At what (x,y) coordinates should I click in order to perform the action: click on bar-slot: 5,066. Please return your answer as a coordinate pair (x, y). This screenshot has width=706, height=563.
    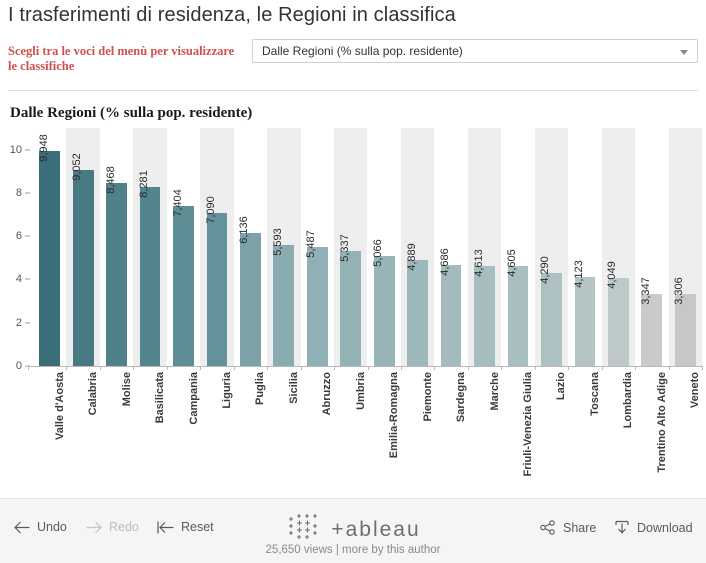
    Looking at the image, I should click on (384, 247).